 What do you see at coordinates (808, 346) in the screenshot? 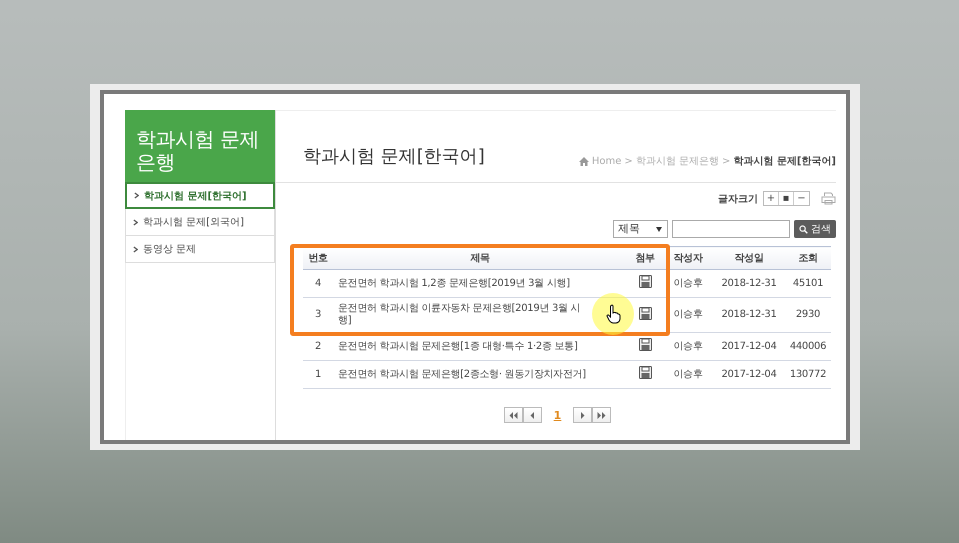
I see `table-cell: 440006` at bounding box center [808, 346].